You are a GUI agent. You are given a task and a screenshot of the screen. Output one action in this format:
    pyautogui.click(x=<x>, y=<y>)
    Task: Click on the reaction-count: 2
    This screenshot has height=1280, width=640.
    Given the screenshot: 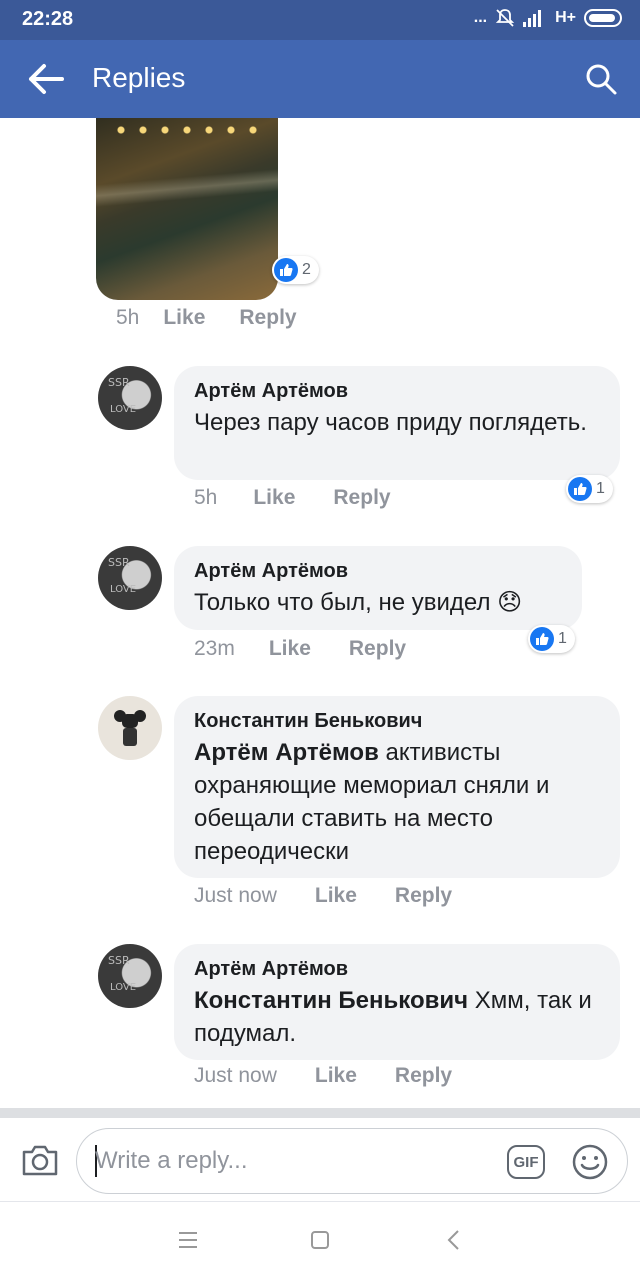 What is the action you would take?
    pyautogui.click(x=295, y=270)
    